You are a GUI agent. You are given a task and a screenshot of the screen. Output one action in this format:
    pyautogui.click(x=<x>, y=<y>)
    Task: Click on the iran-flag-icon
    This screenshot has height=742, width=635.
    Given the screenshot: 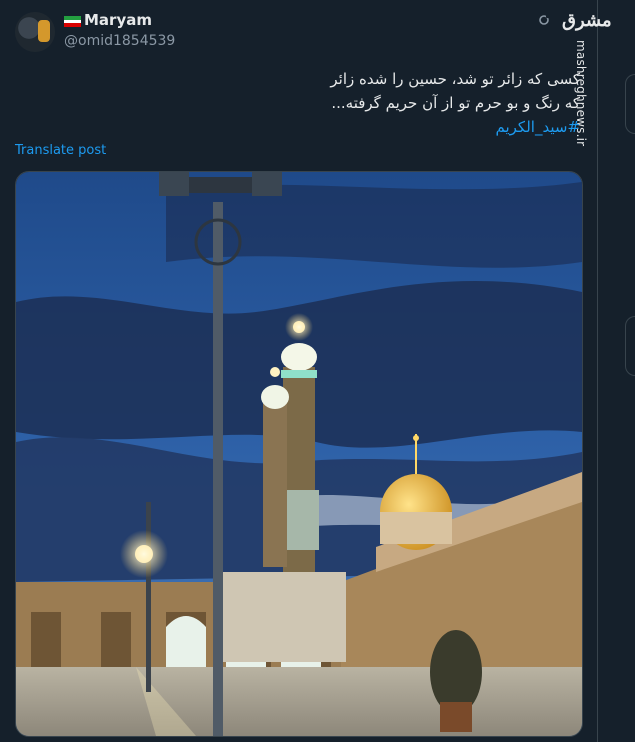 What is the action you would take?
    pyautogui.click(x=72, y=21)
    